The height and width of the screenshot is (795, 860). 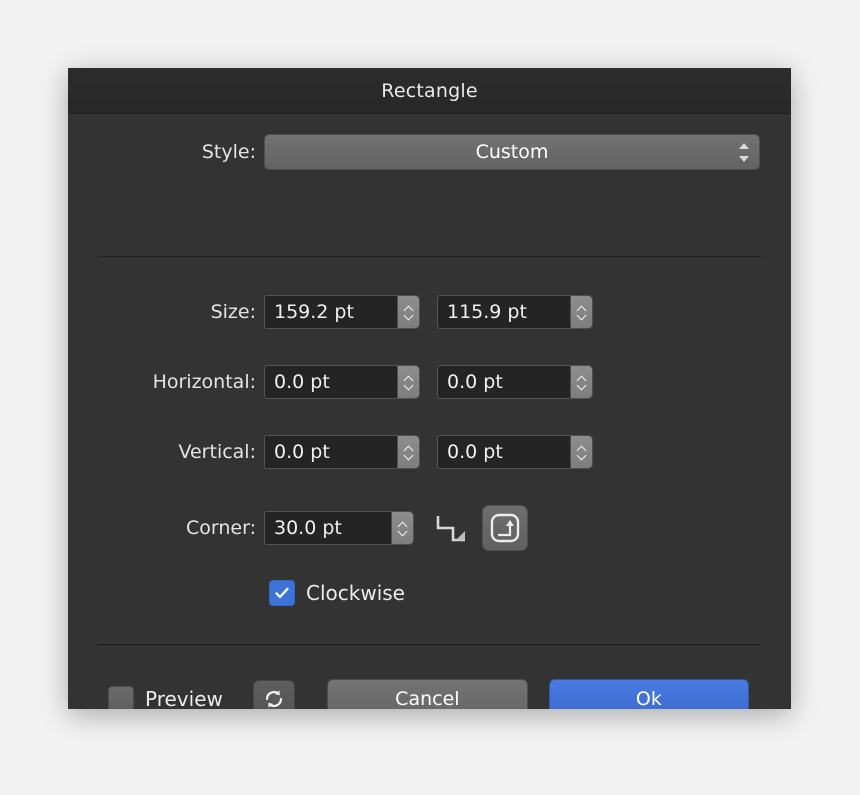 I want to click on horizontal-second-group: 0.0 pt, so click(x=515, y=382).